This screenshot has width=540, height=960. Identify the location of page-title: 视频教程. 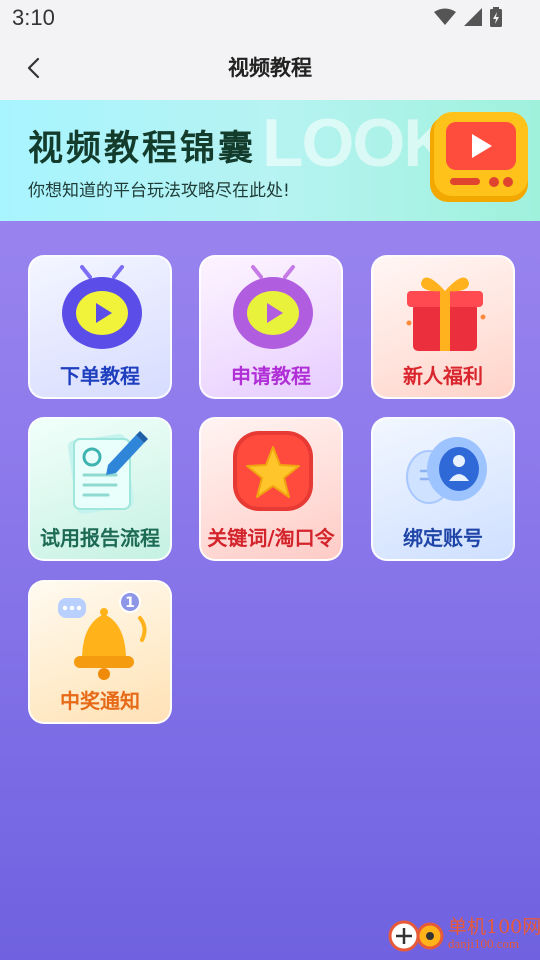
(270, 68).